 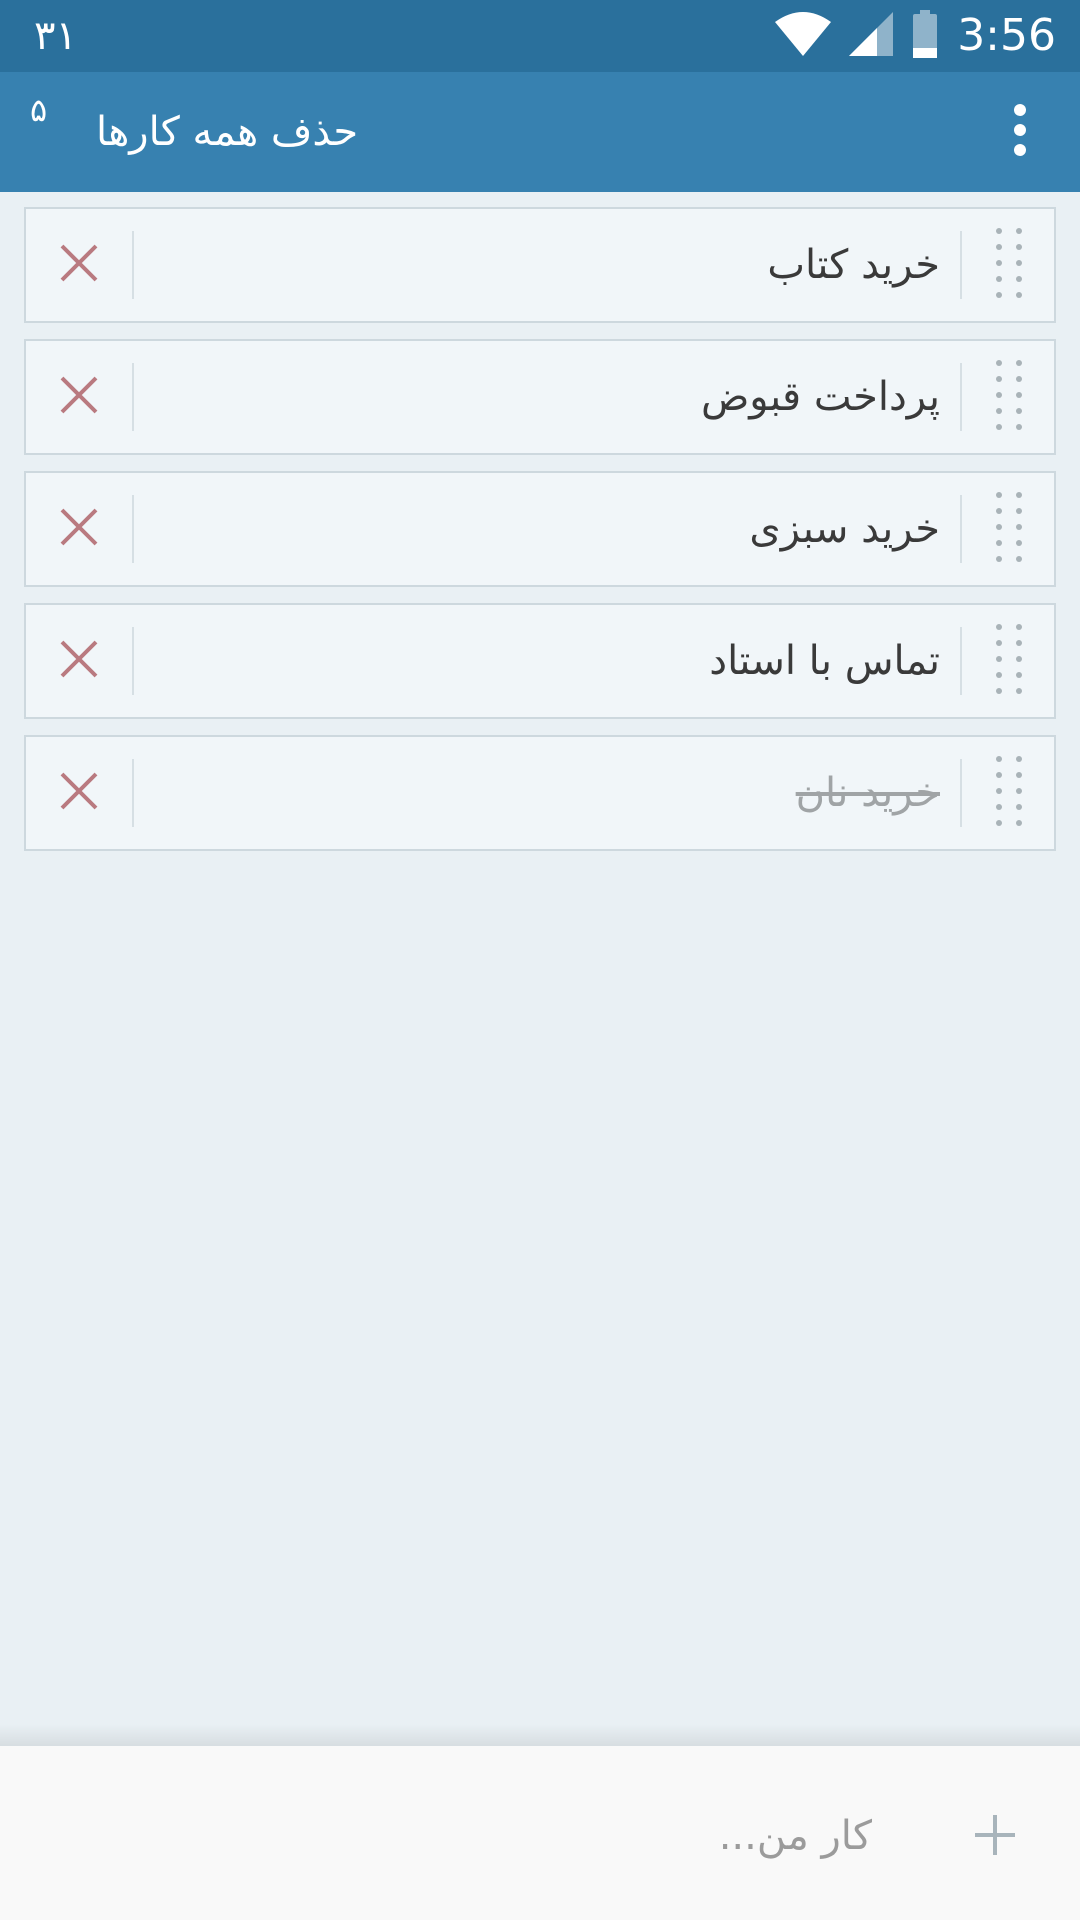 I want to click on wifi-icon, so click(x=803, y=36).